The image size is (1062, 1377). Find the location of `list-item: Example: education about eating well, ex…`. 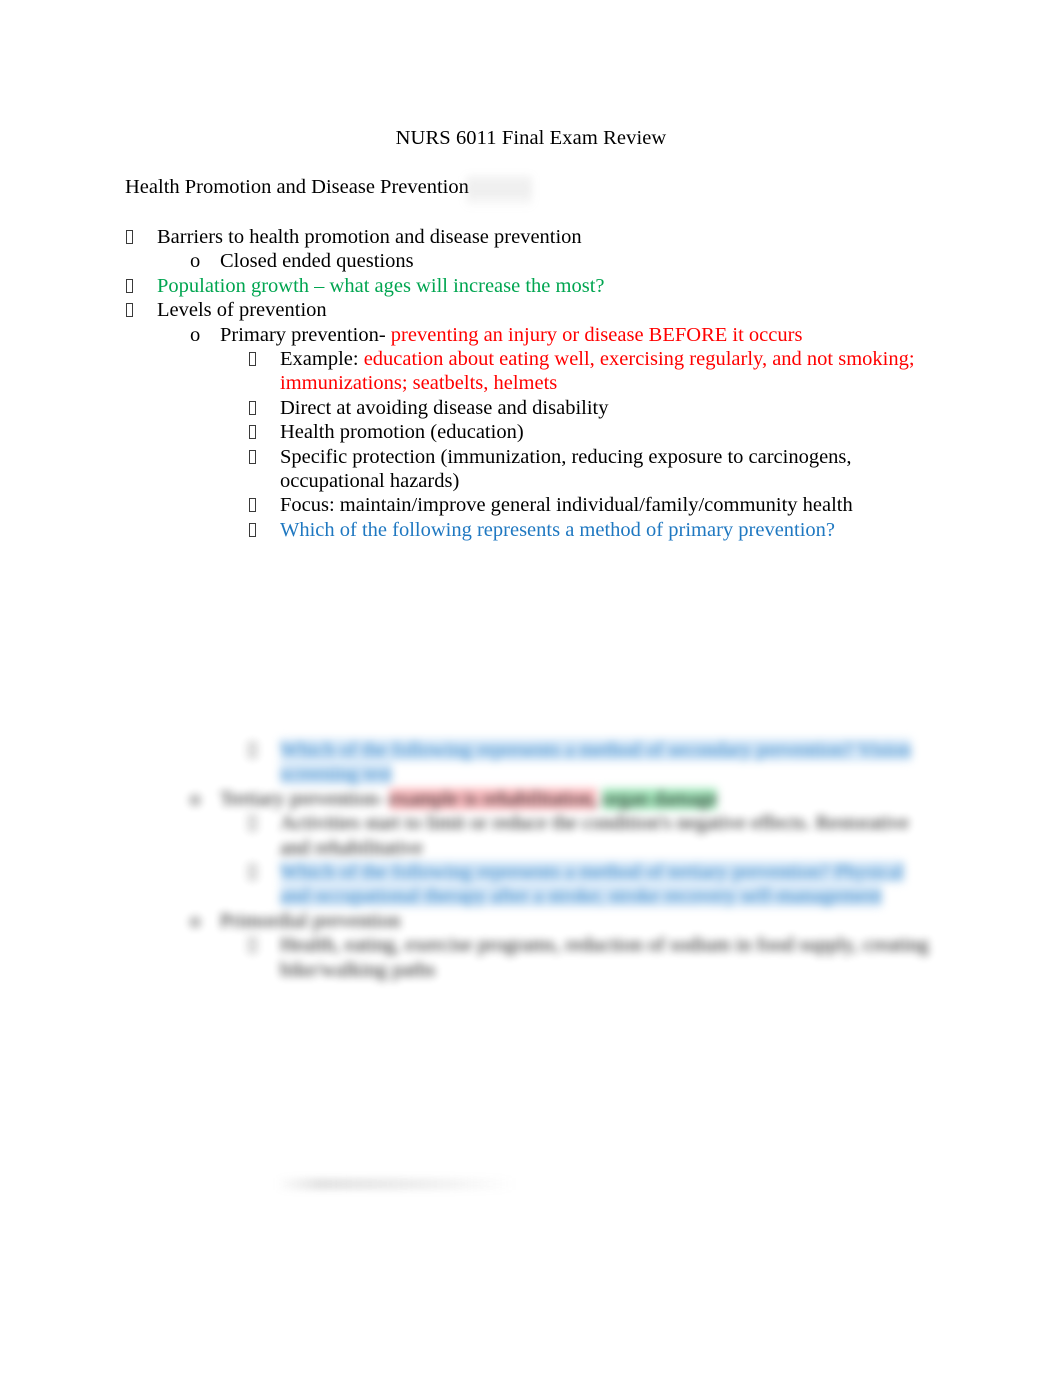

list-item: Example: education about eating well, ex… is located at coordinates (531, 371).